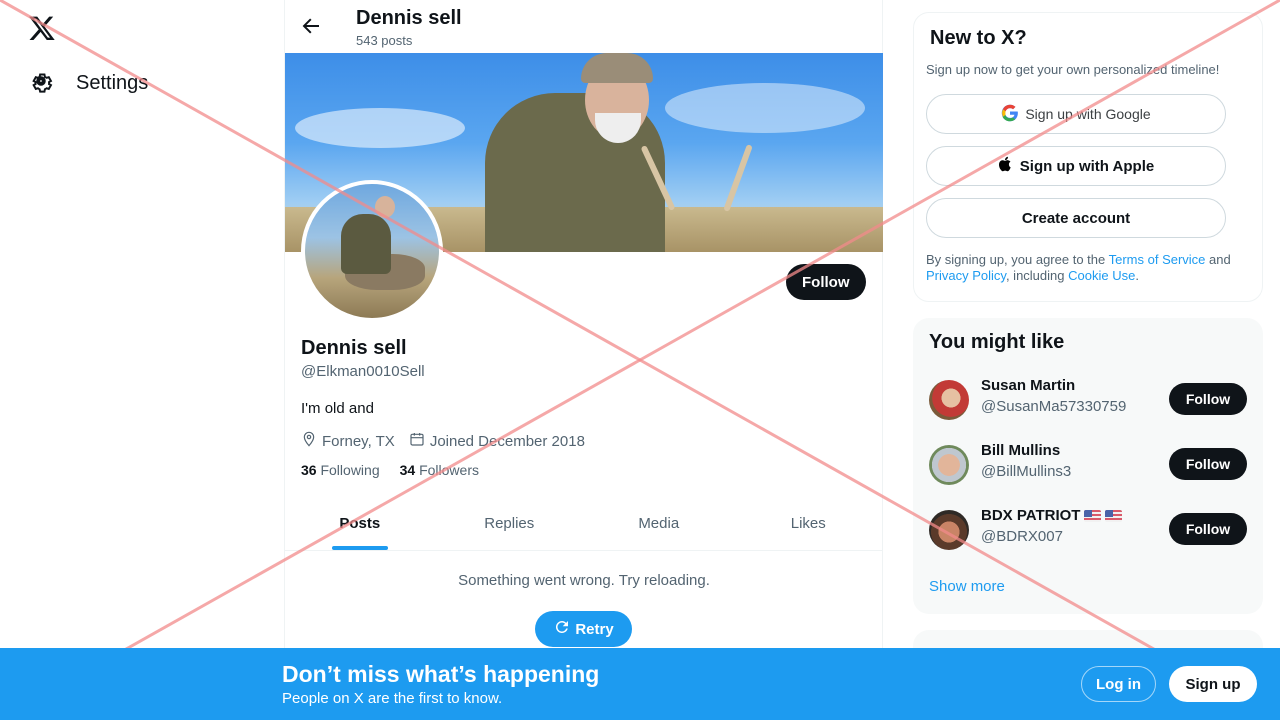 The height and width of the screenshot is (720, 1280). What do you see at coordinates (507, 441) in the screenshot?
I see `joined-text: Joined December 2018` at bounding box center [507, 441].